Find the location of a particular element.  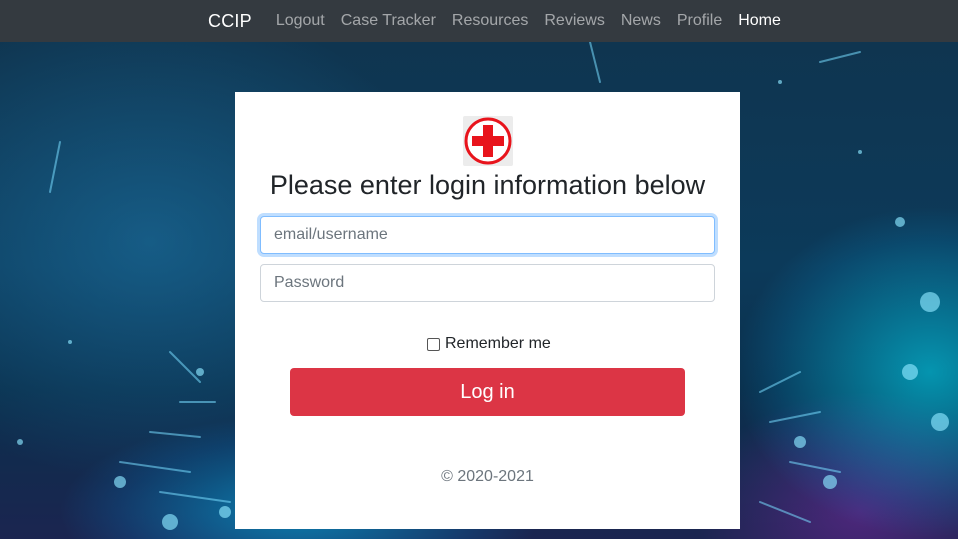

nav-link-profile: Profile is located at coordinates (699, 21).